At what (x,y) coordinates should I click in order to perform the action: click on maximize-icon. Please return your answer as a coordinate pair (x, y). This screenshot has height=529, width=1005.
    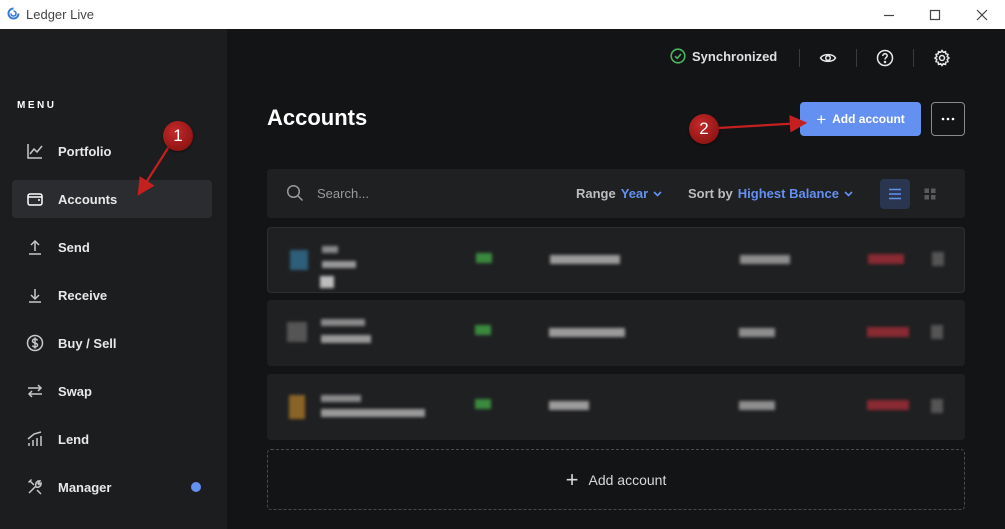
    Looking at the image, I should click on (935, 14).